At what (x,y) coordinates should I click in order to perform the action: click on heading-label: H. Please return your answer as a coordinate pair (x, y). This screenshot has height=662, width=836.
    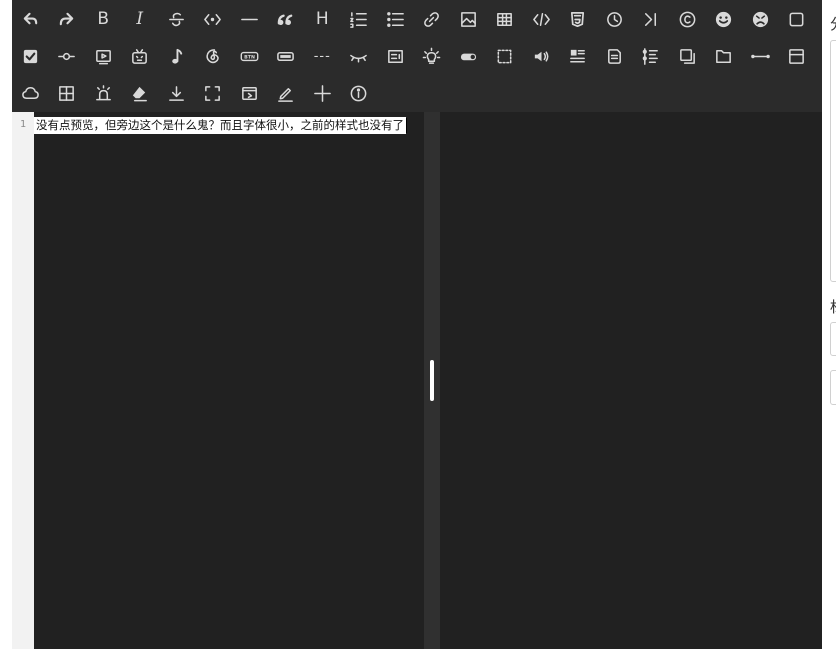
    Looking at the image, I should click on (322, 19).